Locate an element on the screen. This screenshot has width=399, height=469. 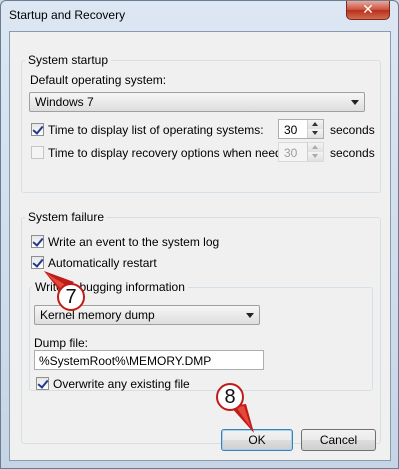
step8-marker: 8 is located at coordinates (230, 397).